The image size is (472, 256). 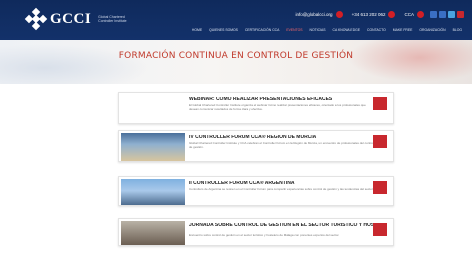 I want to click on nav-item: HOME, so click(x=197, y=30).